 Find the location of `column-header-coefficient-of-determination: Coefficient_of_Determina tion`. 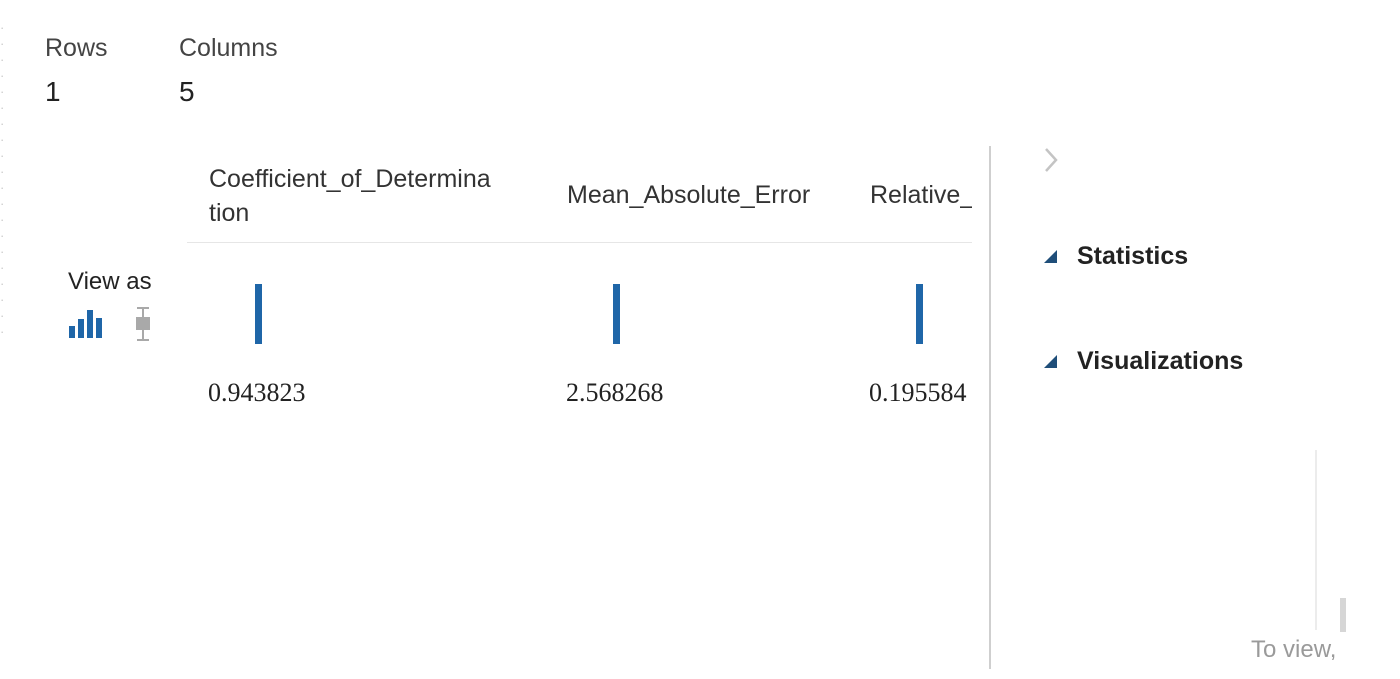

column-header-coefficient-of-determination: Coefficient_of_Determina tion is located at coordinates (369, 196).